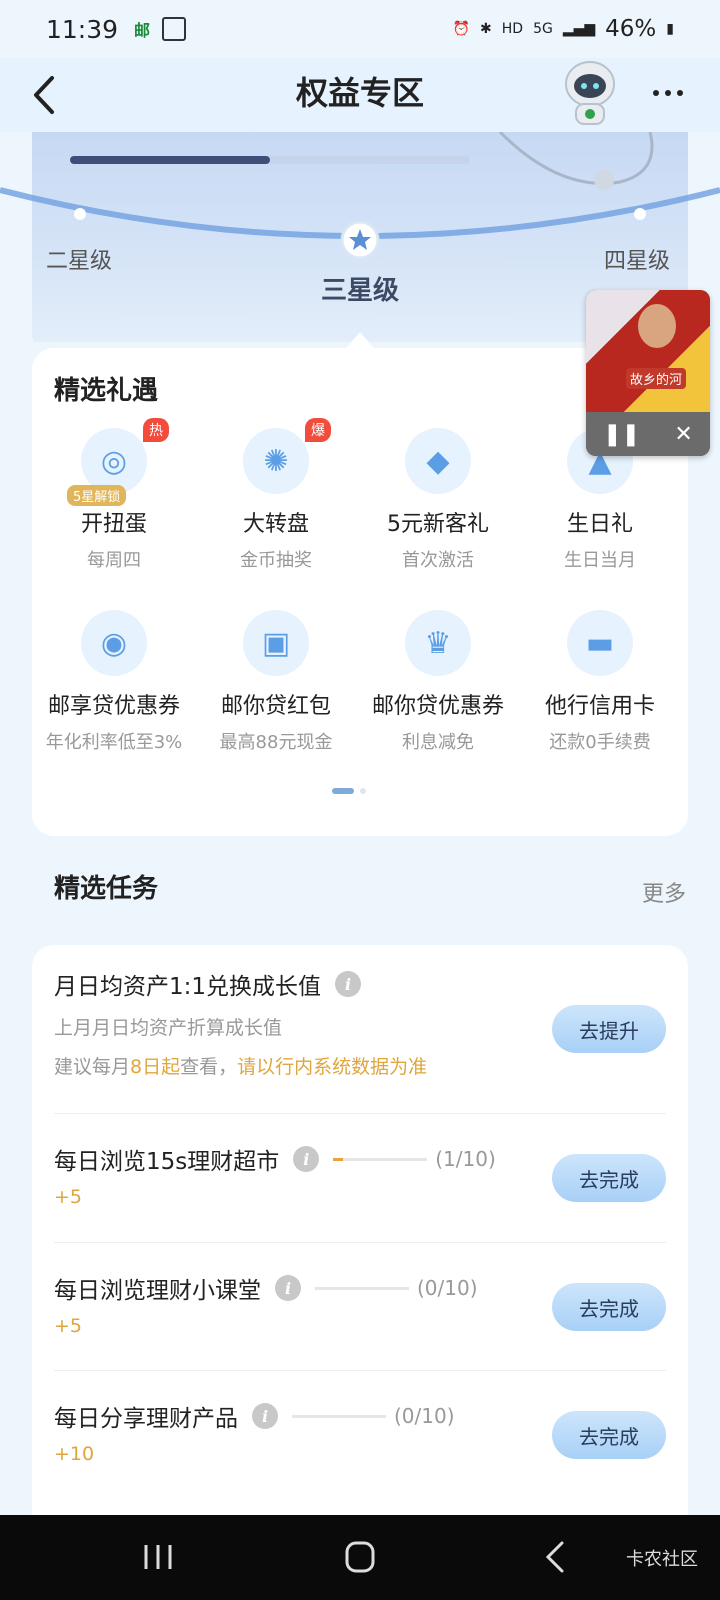  I want to click on wheel-icon: ✺ 爆, so click(287, 456).